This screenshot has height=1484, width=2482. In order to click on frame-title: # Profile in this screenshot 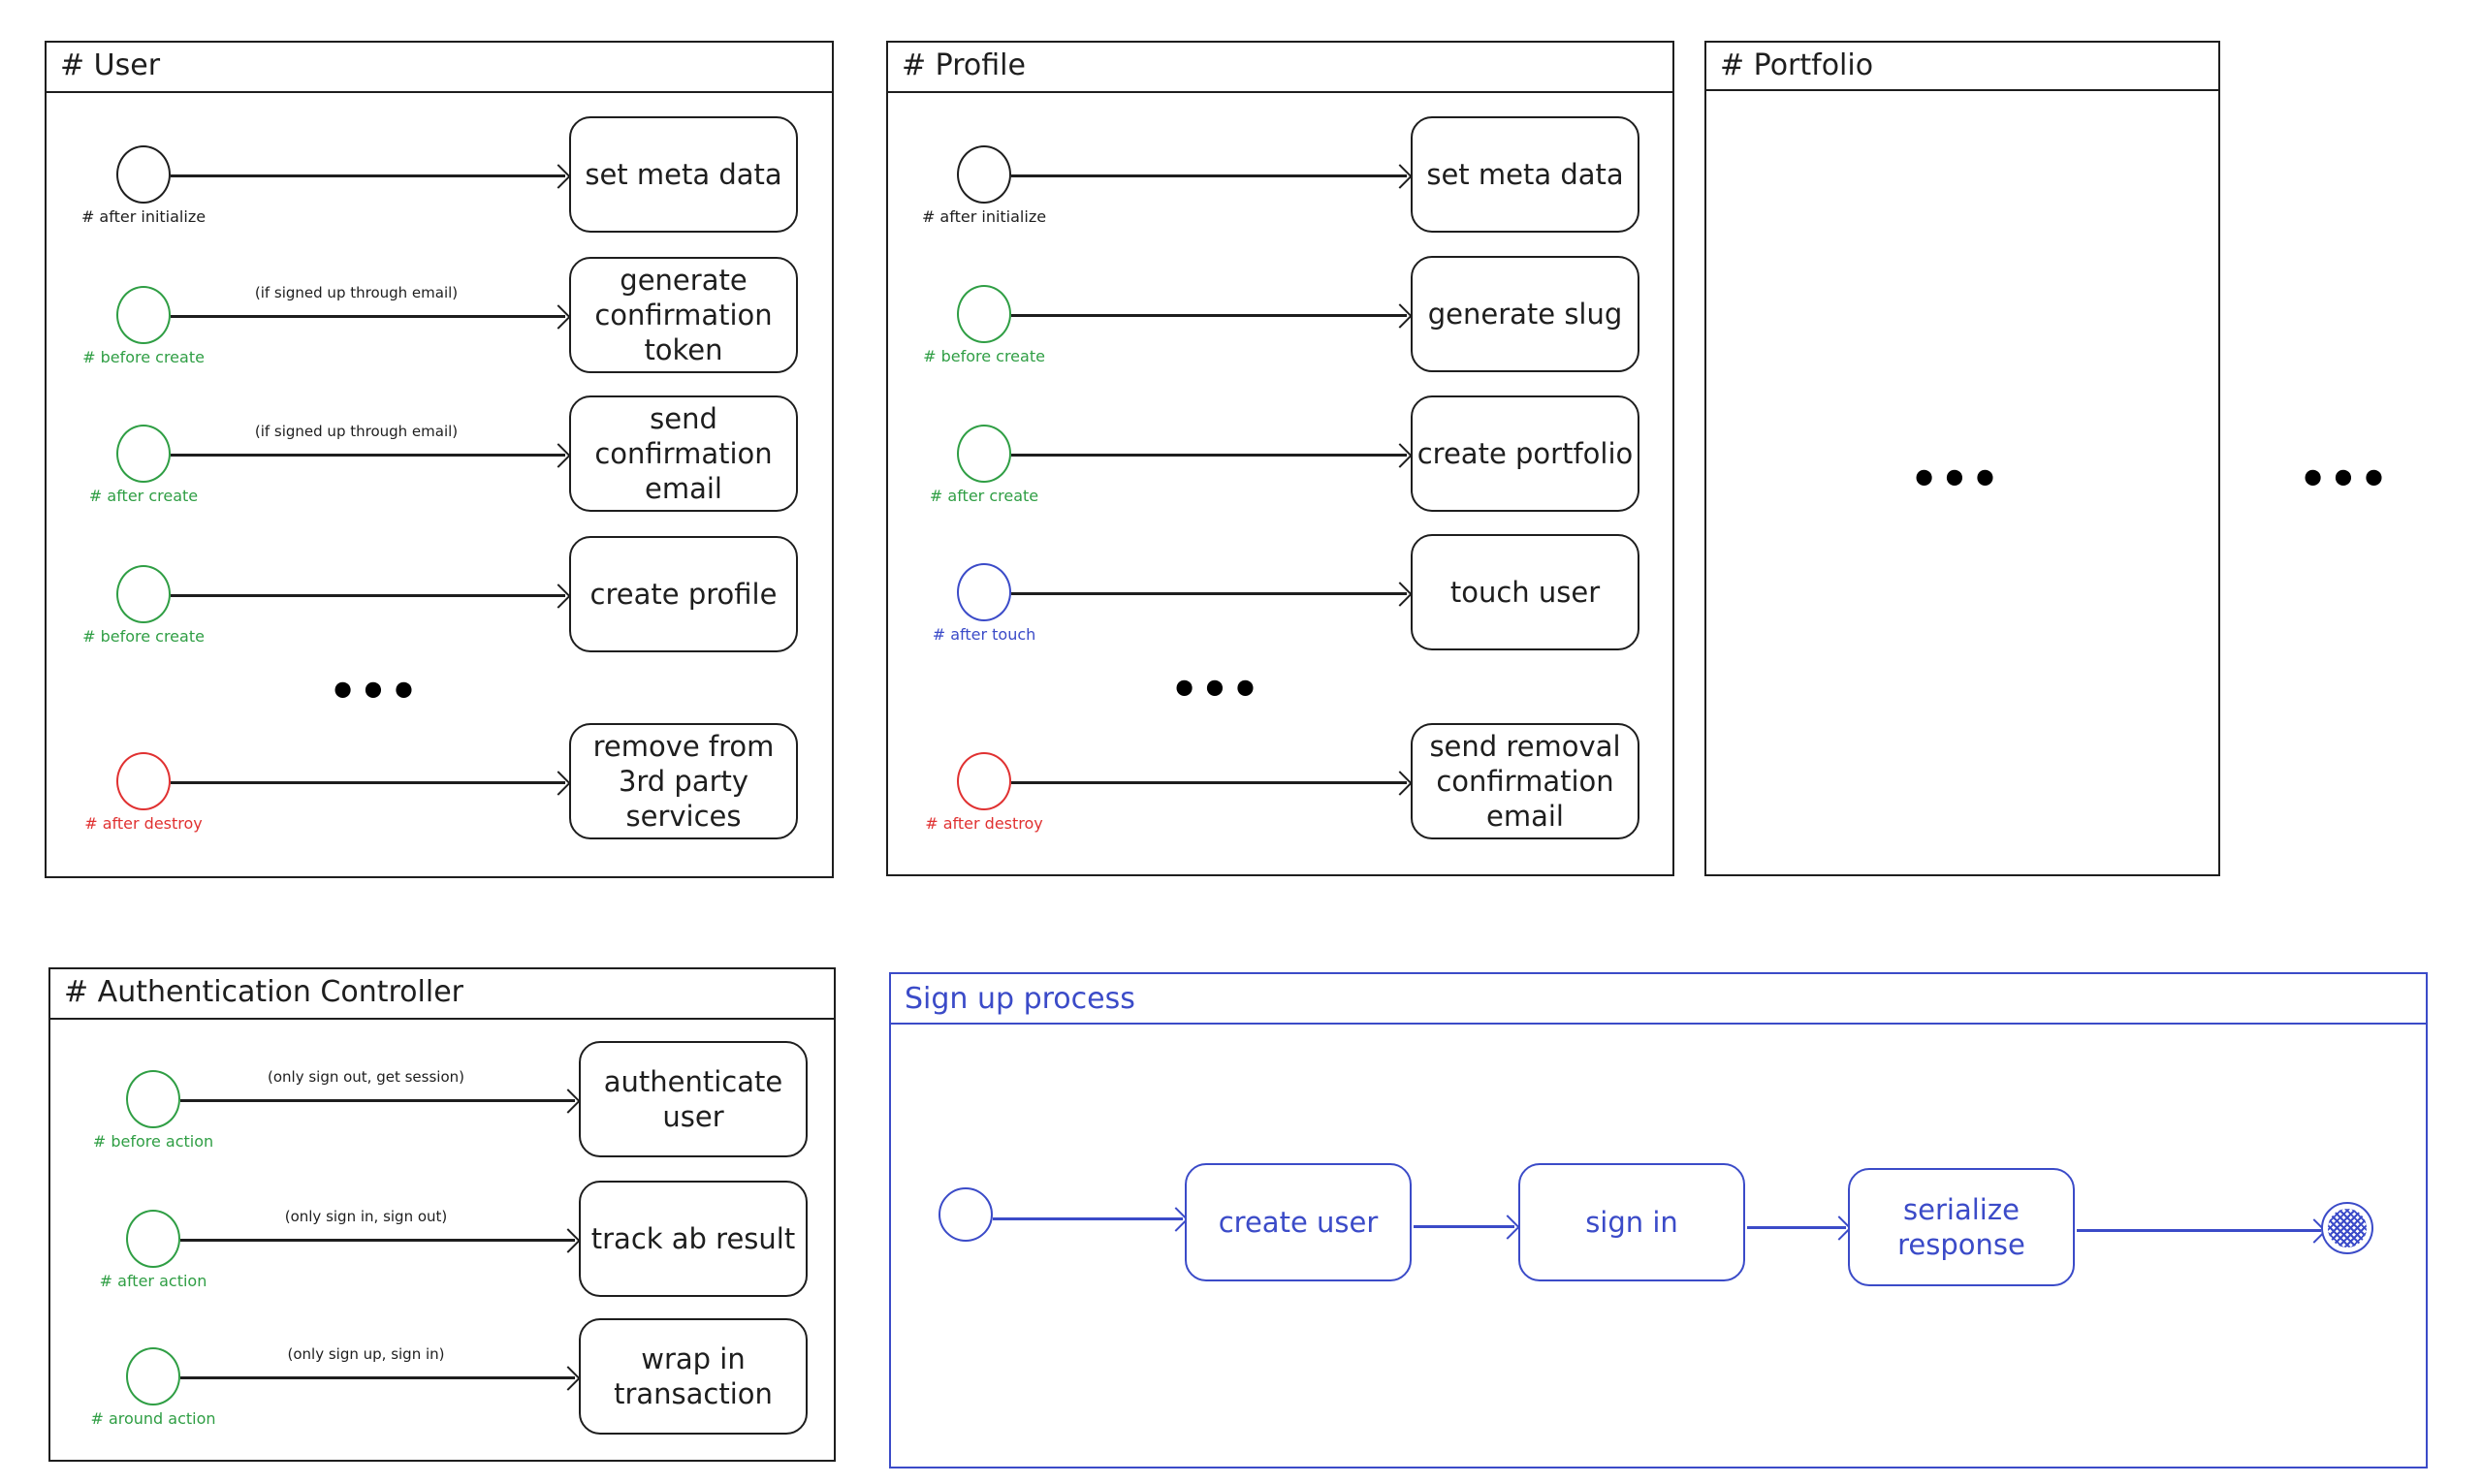, I will do `click(964, 65)`.